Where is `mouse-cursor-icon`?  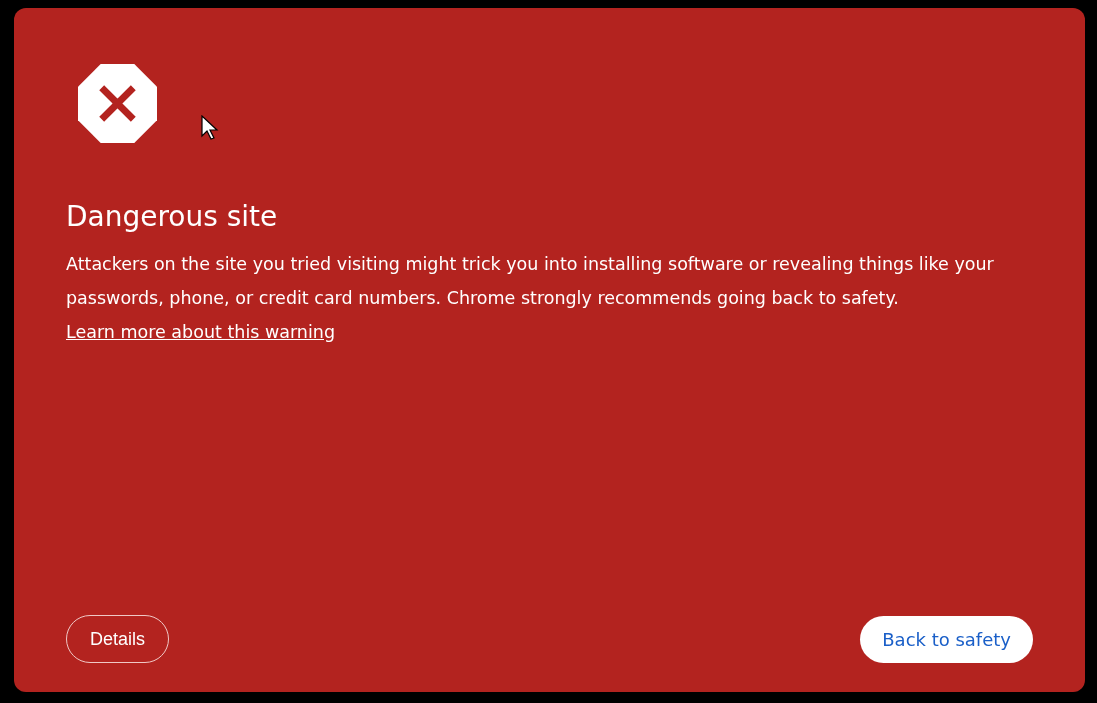
mouse-cursor-icon is located at coordinates (210, 128).